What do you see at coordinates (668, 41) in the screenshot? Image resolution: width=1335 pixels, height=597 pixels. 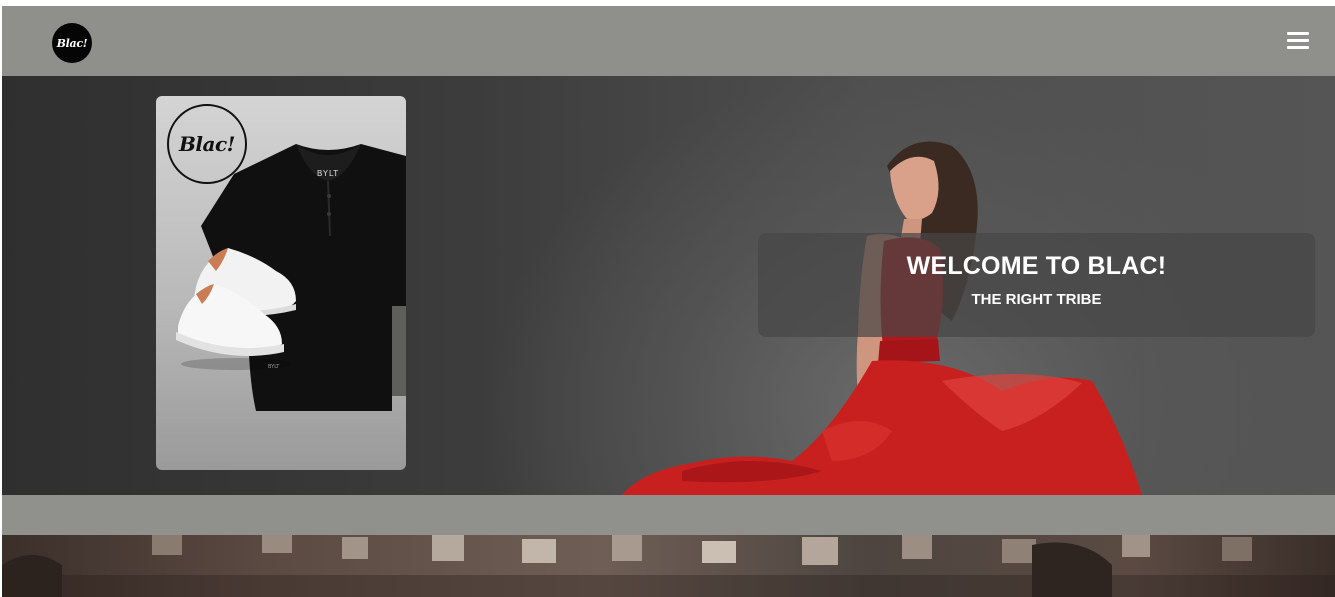 I see `navbar: Blac!` at bounding box center [668, 41].